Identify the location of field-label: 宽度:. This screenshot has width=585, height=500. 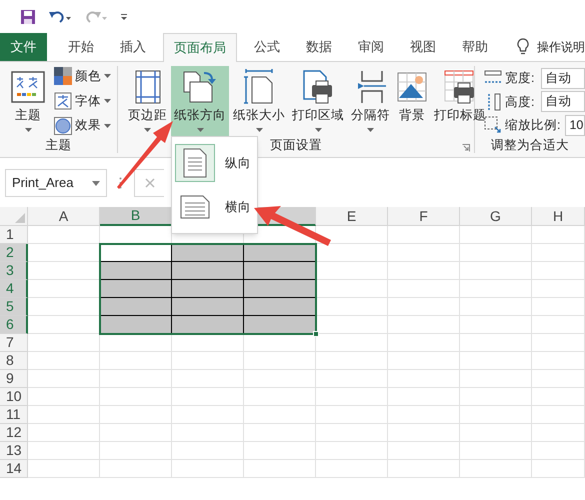
(519, 79).